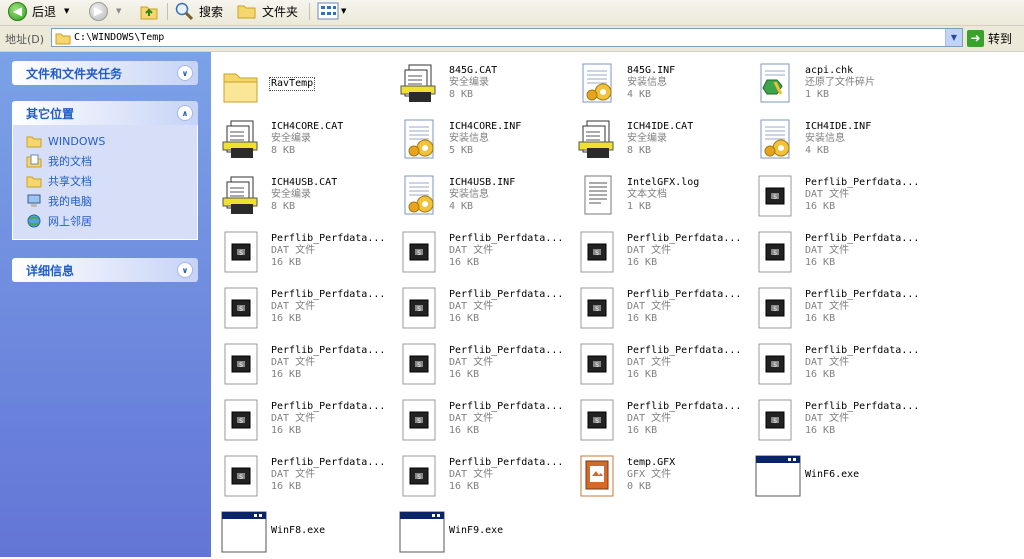  What do you see at coordinates (307, 126) in the screenshot?
I see `file-name: ICH4CORE.CAT` at bounding box center [307, 126].